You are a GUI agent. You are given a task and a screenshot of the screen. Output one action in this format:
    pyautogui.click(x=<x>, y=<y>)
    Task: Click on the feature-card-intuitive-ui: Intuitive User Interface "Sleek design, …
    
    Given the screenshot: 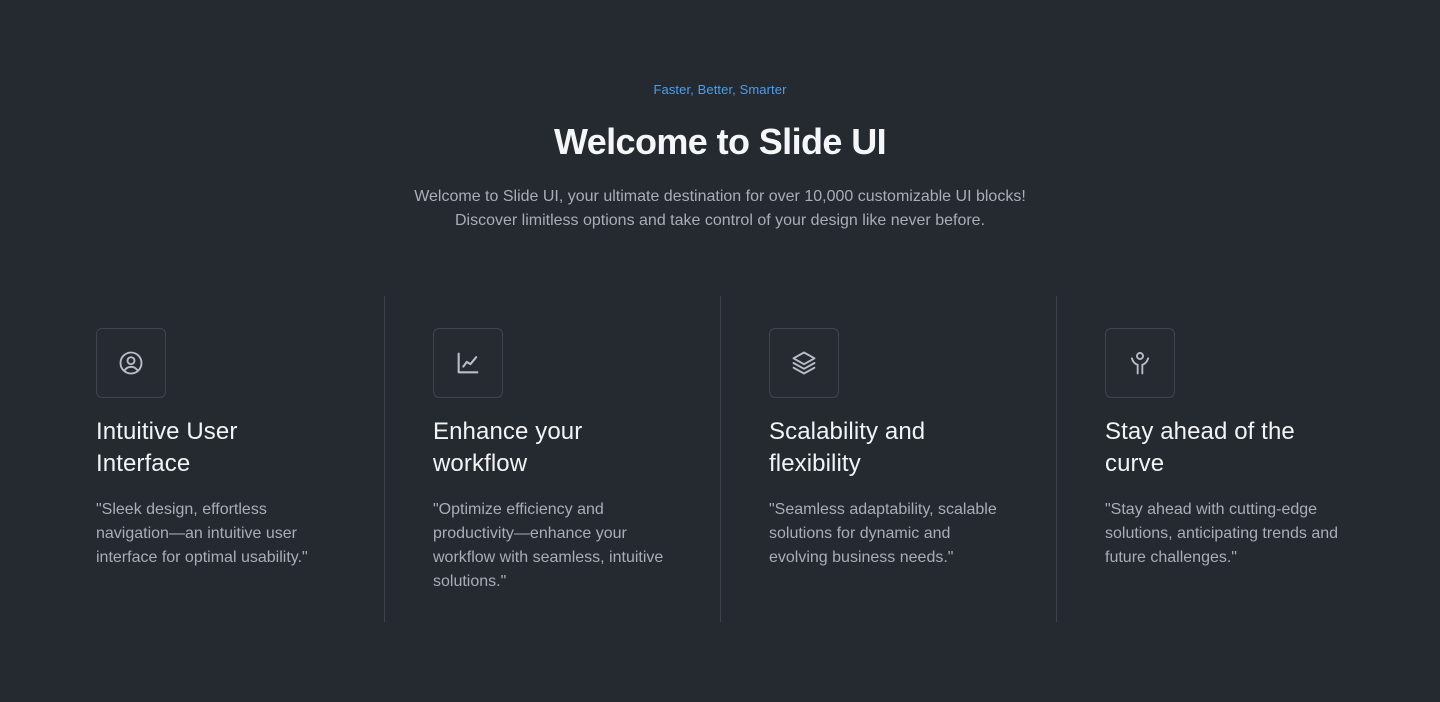 What is the action you would take?
    pyautogui.click(x=216, y=459)
    